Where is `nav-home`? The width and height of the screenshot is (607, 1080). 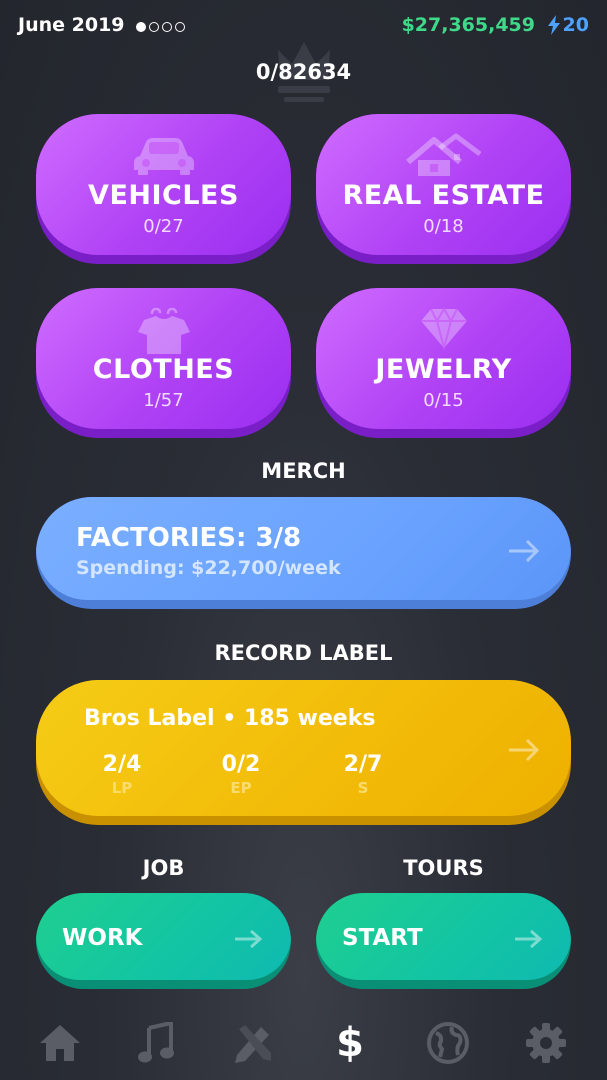 nav-home is located at coordinates (60, 1043).